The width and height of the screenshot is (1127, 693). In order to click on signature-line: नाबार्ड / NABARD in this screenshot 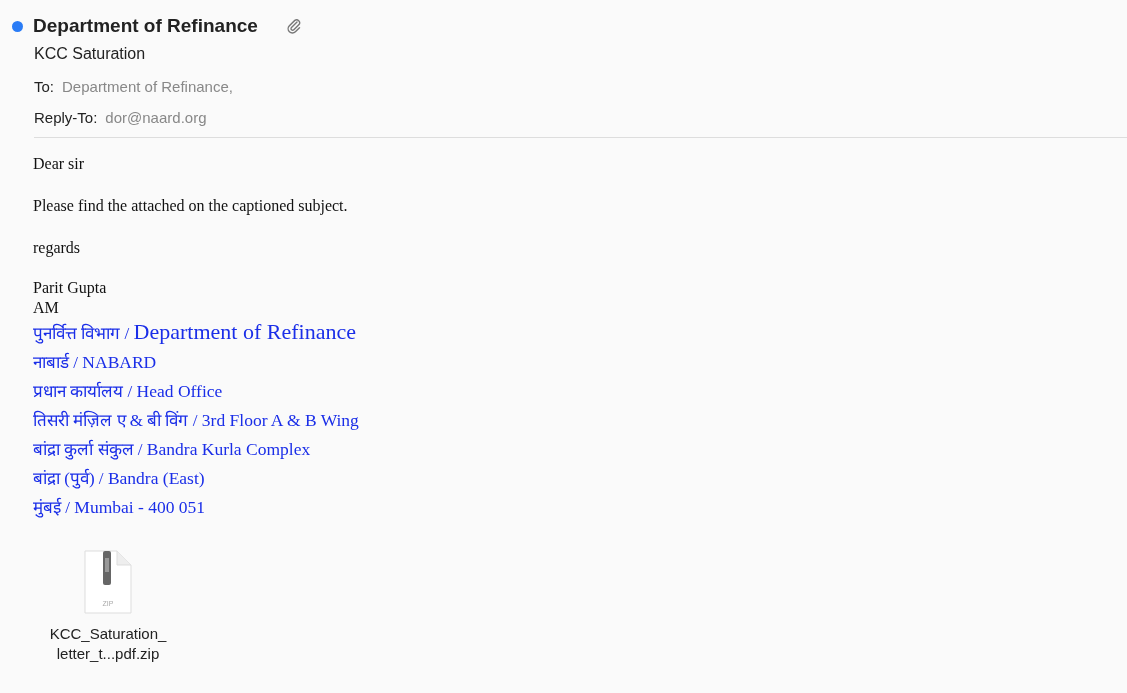, I will do `click(95, 362)`.